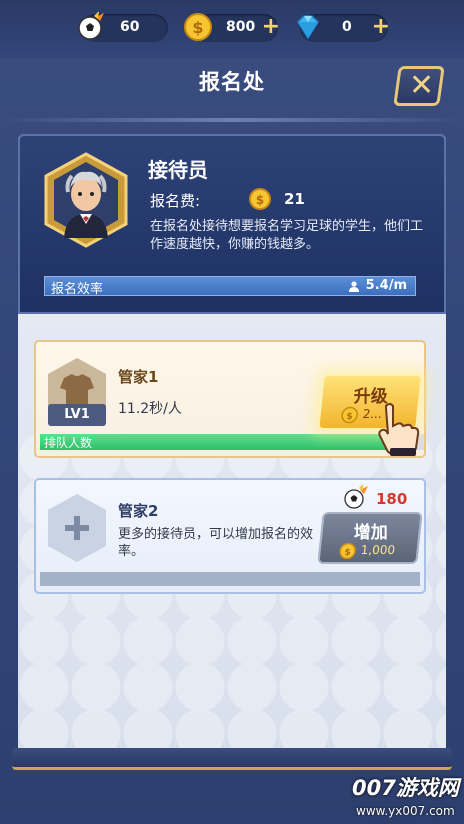 The height and width of the screenshot is (824, 464). I want to click on watermark-url: www.yx007.com, so click(405, 811).